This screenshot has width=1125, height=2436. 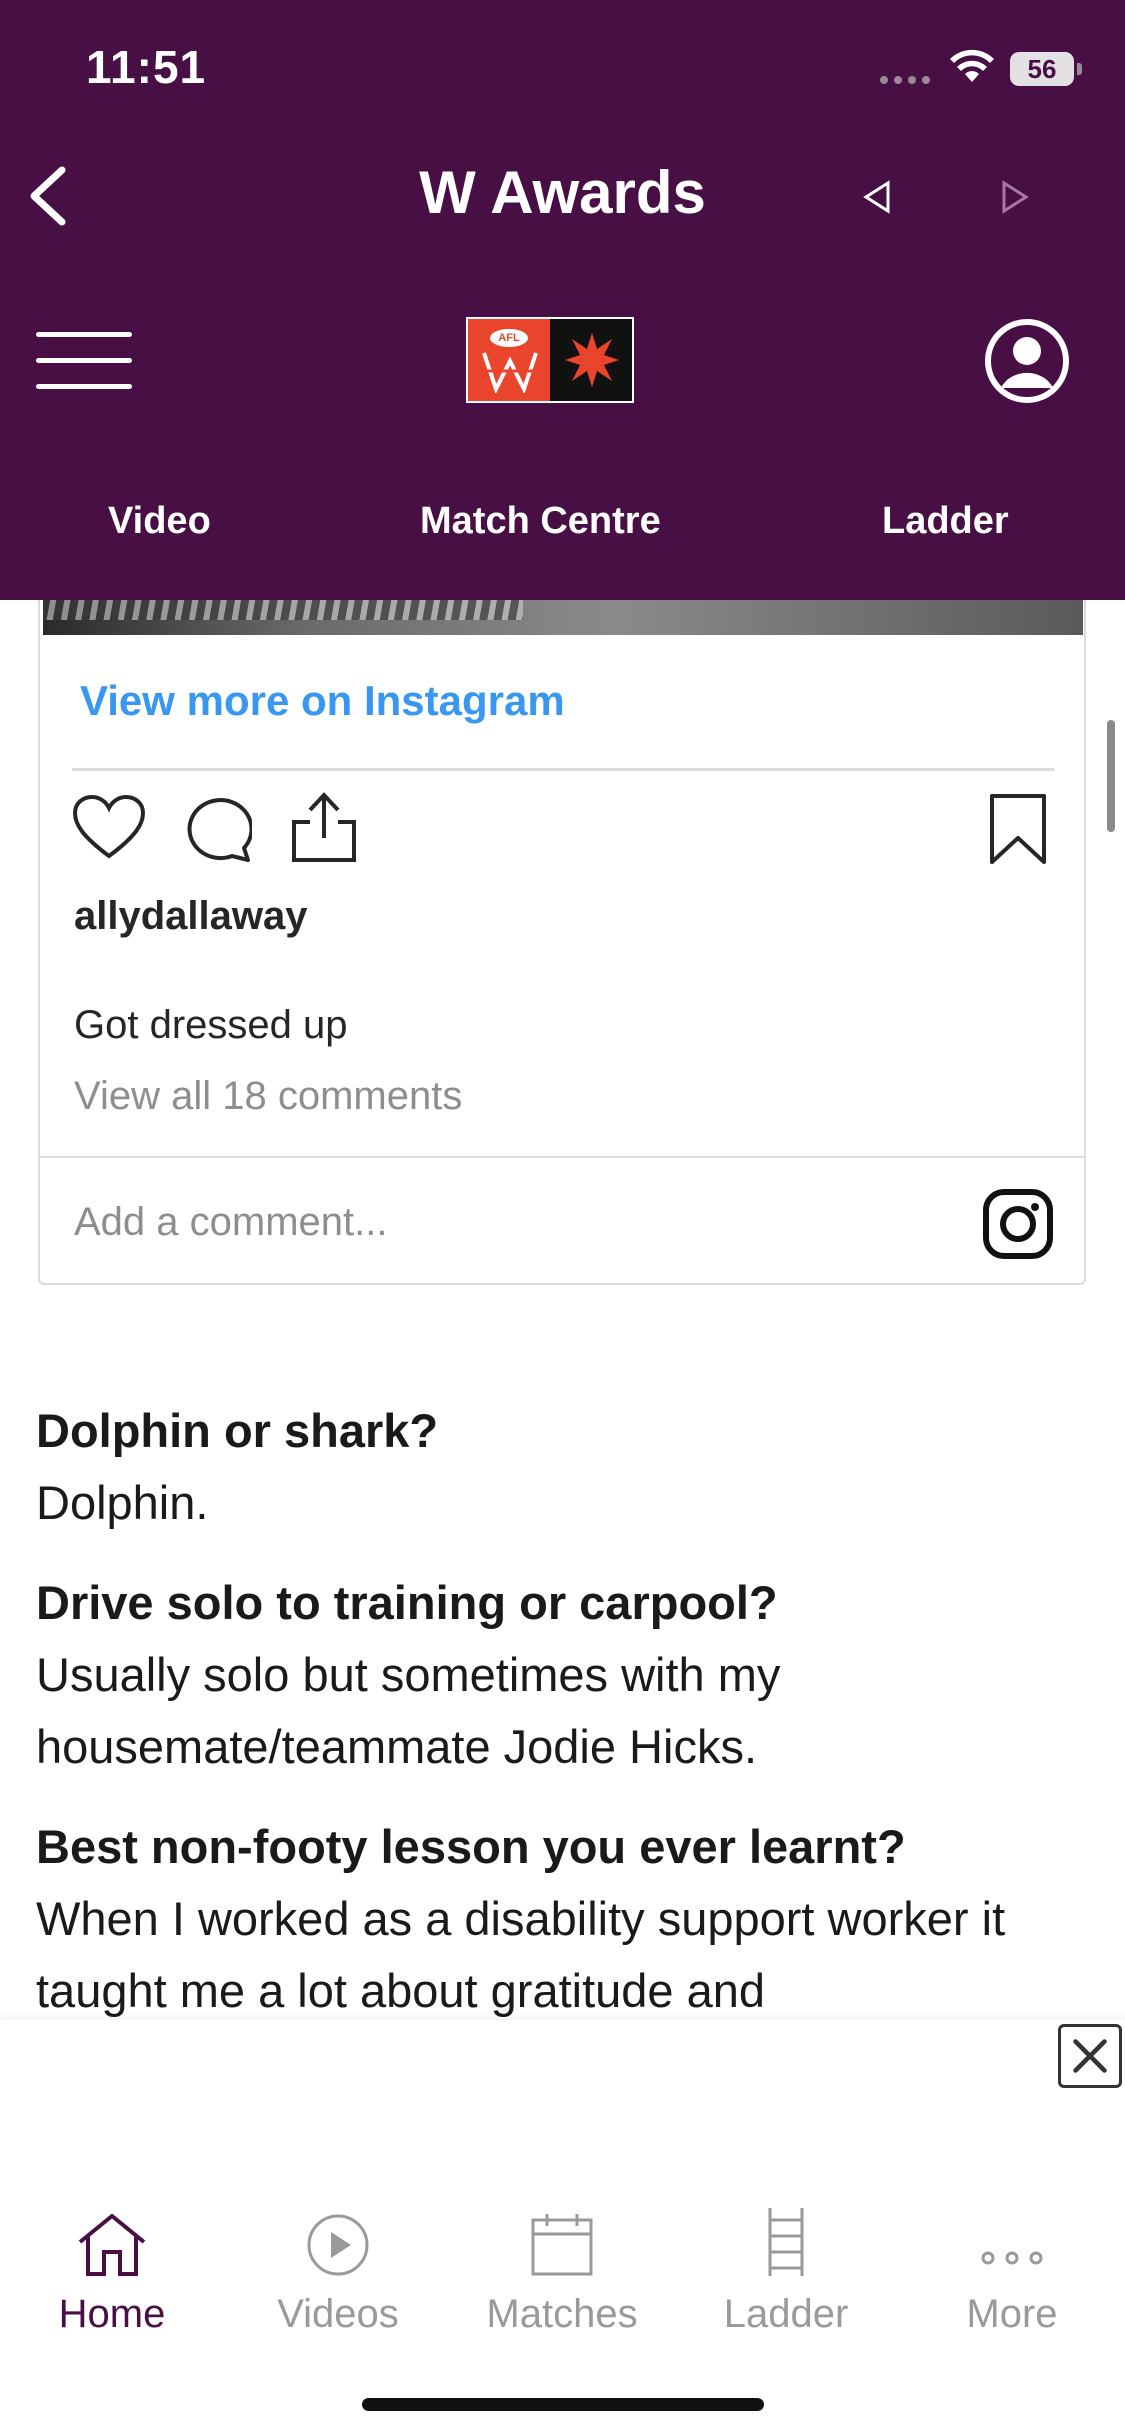 What do you see at coordinates (1046, 69) in the screenshot?
I see `battery-indicator: 56` at bounding box center [1046, 69].